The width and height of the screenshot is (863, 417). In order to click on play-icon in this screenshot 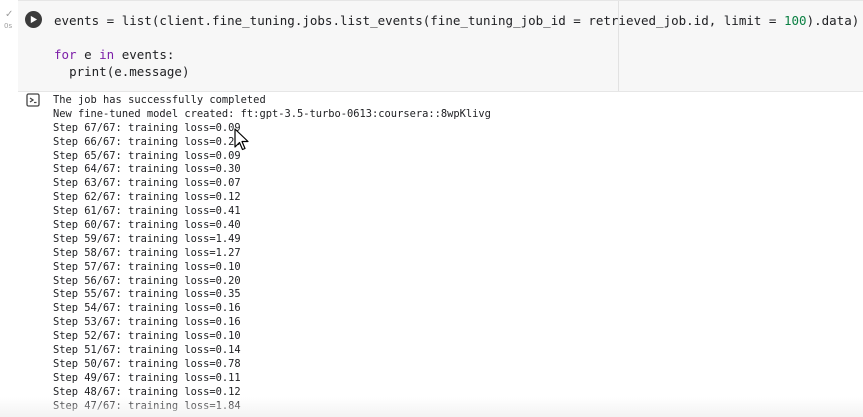, I will do `click(34, 19)`.